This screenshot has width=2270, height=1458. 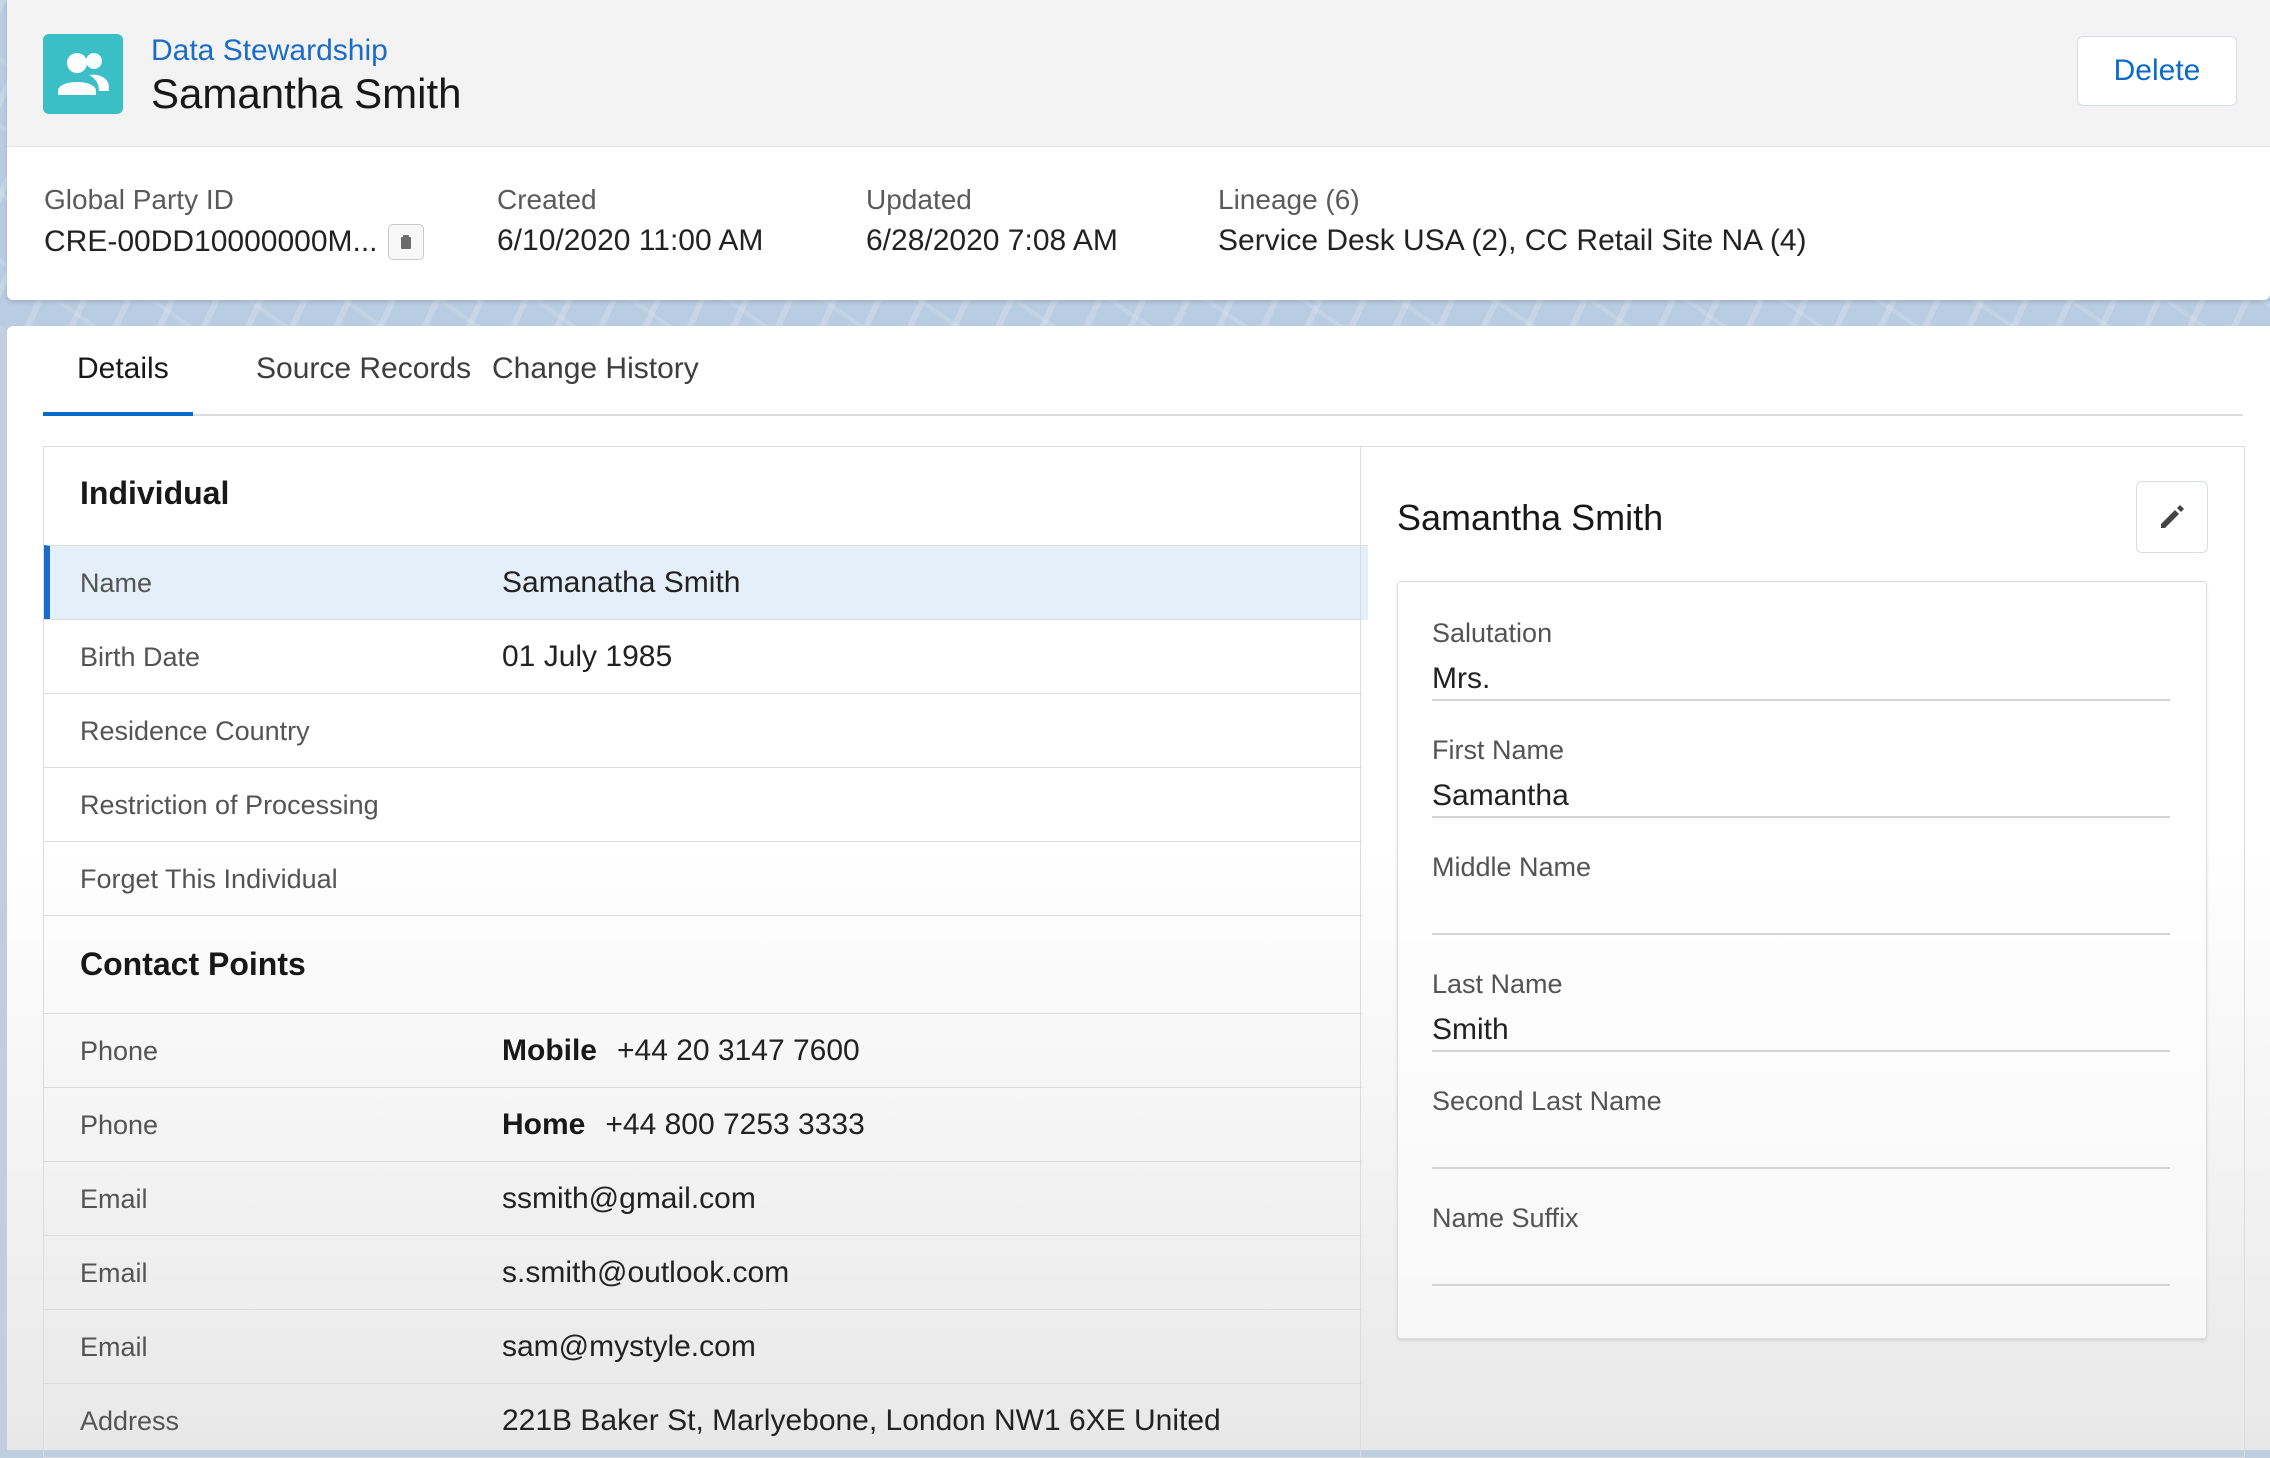 What do you see at coordinates (1289, 199) in the screenshot?
I see `meta-label: Lineage (6)` at bounding box center [1289, 199].